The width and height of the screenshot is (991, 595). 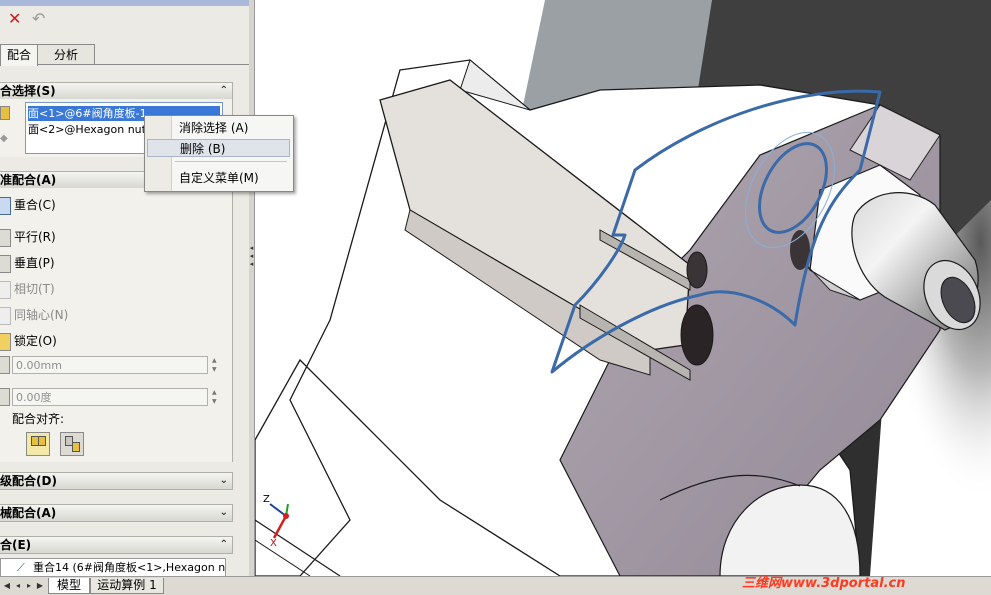 What do you see at coordinates (28, 91) in the screenshot?
I see `section-title: 合选择(S)` at bounding box center [28, 91].